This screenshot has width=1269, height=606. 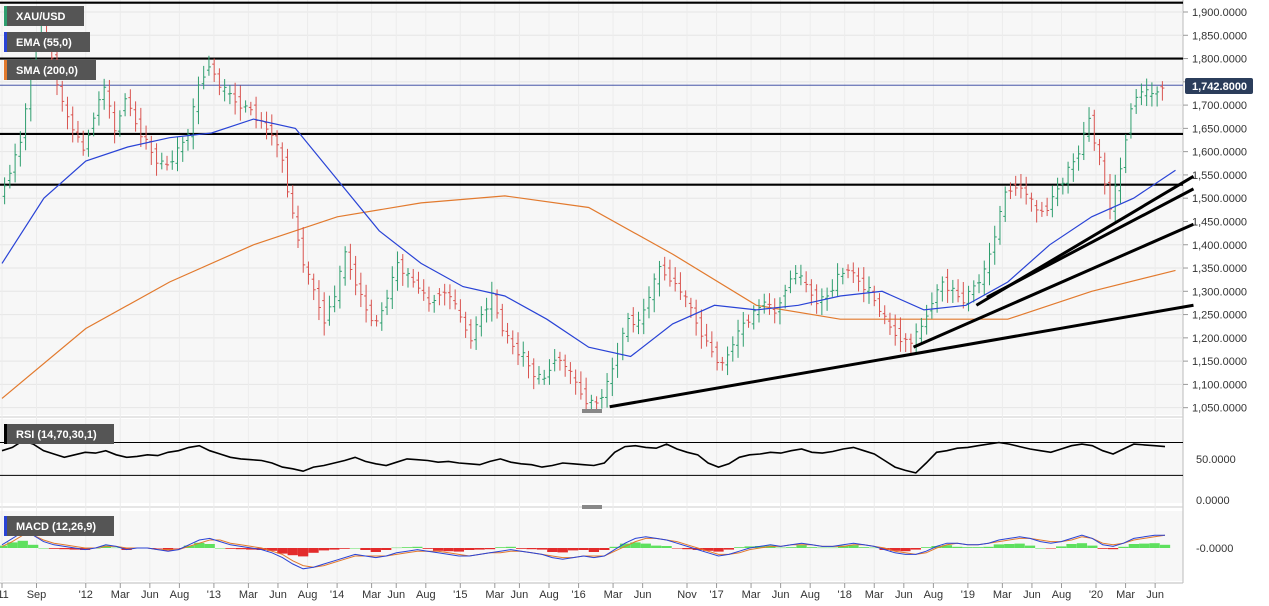 I want to click on y-tick-label: 1,600.0000, so click(x=1219, y=153).